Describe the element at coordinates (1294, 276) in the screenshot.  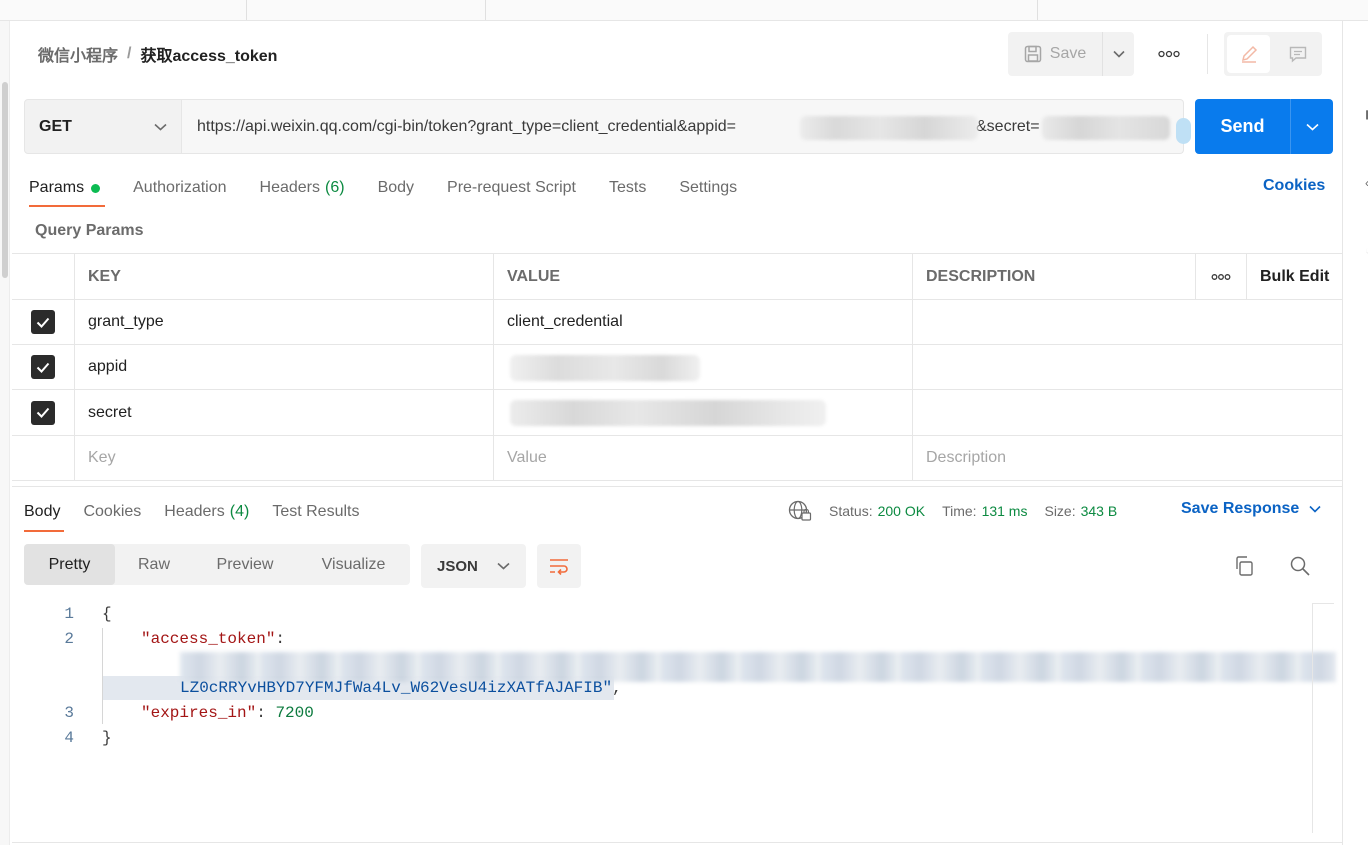
I see `bulk-edit-button: Bulk Edit` at that location.